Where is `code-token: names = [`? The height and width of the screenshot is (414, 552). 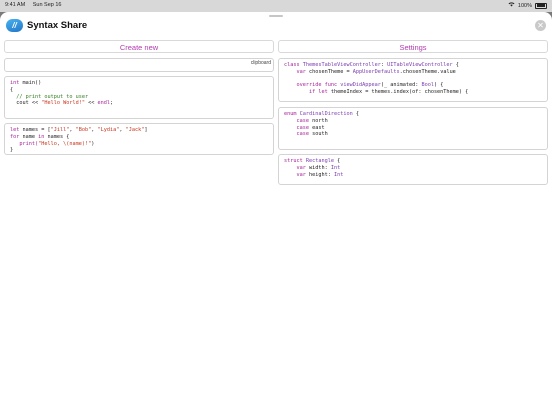
code-token: names = [ is located at coordinates (36, 130).